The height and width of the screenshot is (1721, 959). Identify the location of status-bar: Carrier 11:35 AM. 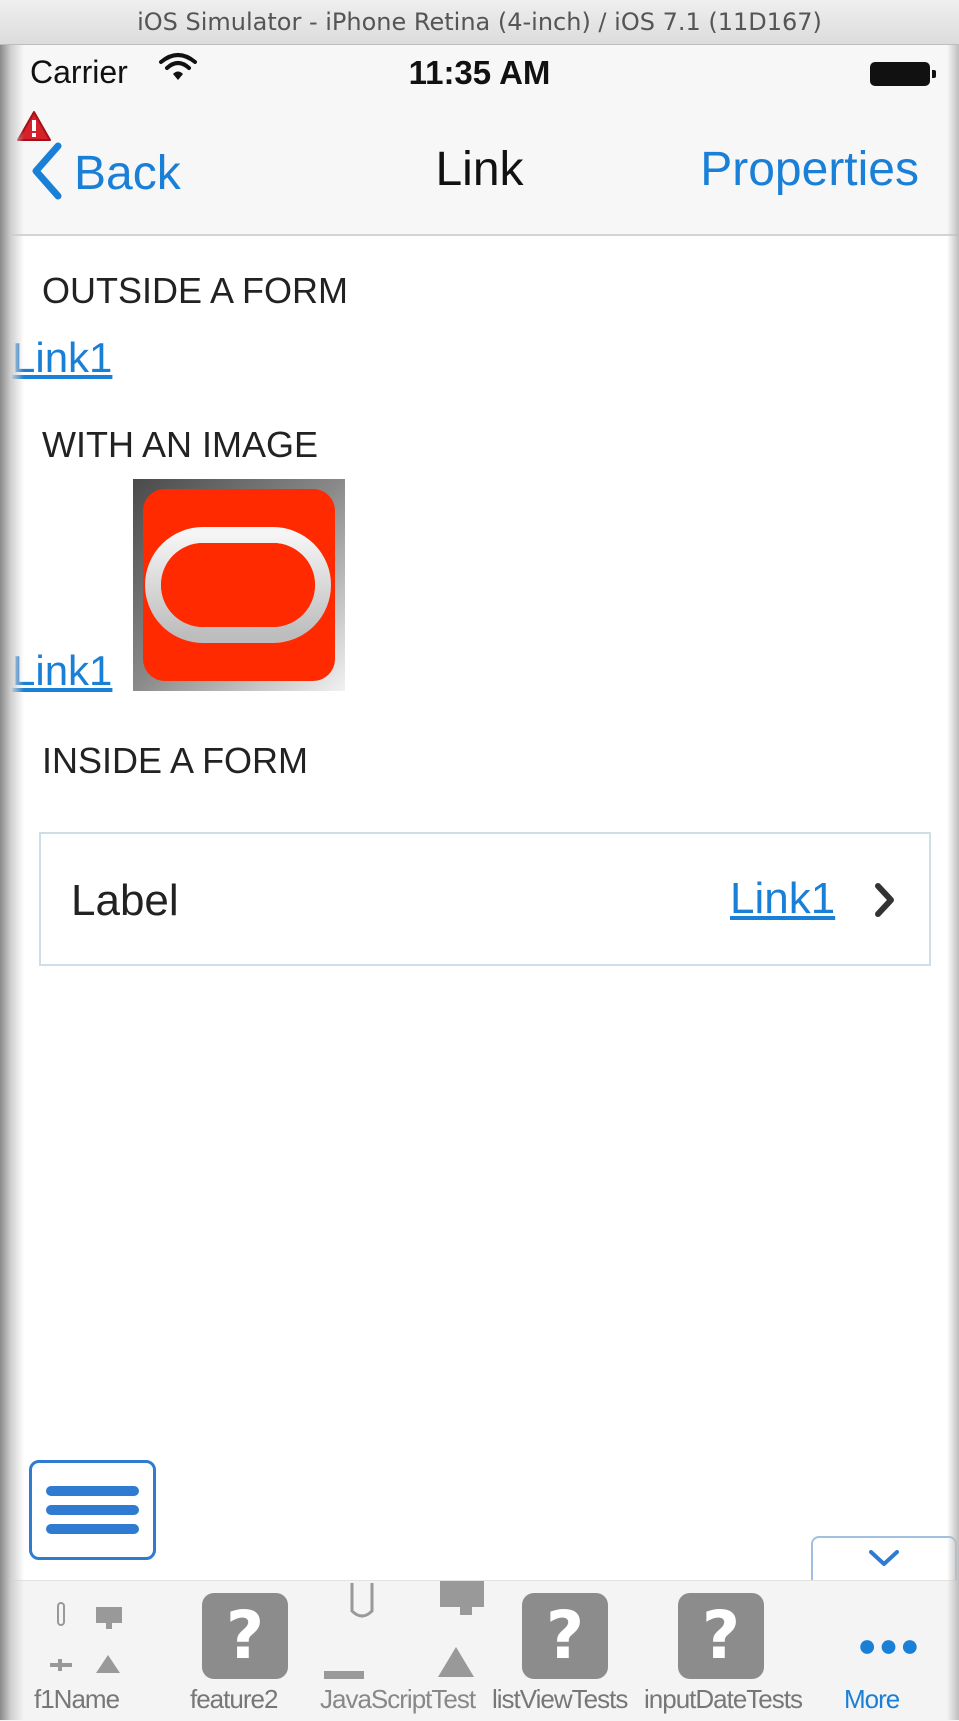
(479, 75).